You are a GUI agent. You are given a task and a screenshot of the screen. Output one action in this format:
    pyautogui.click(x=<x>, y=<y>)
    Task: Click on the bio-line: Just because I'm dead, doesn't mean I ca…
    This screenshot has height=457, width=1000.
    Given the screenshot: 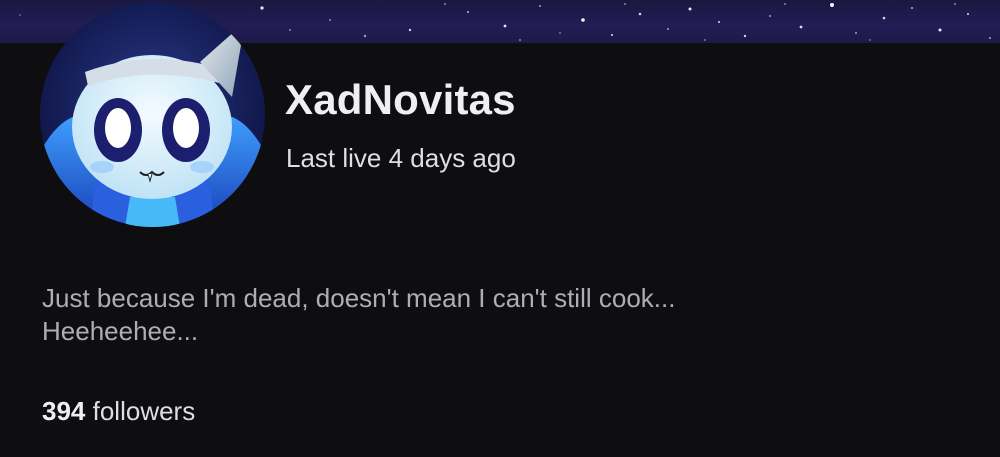 What is the action you would take?
    pyautogui.click(x=359, y=298)
    